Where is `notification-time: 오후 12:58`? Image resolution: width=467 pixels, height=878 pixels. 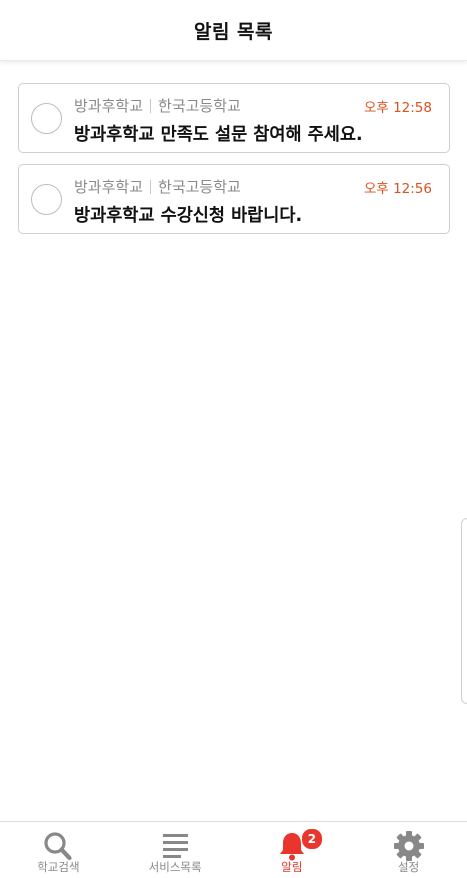 notification-time: 오후 12:58 is located at coordinates (397, 108).